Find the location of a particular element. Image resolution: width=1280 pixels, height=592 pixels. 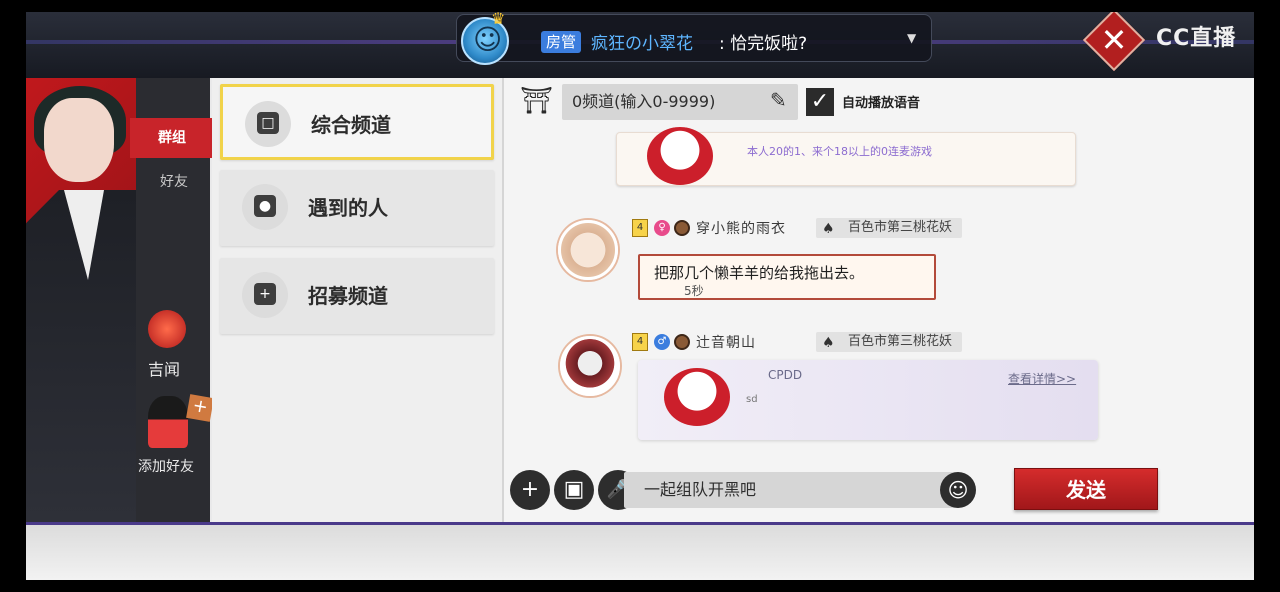

send-button: 发送 is located at coordinates (1086, 489).